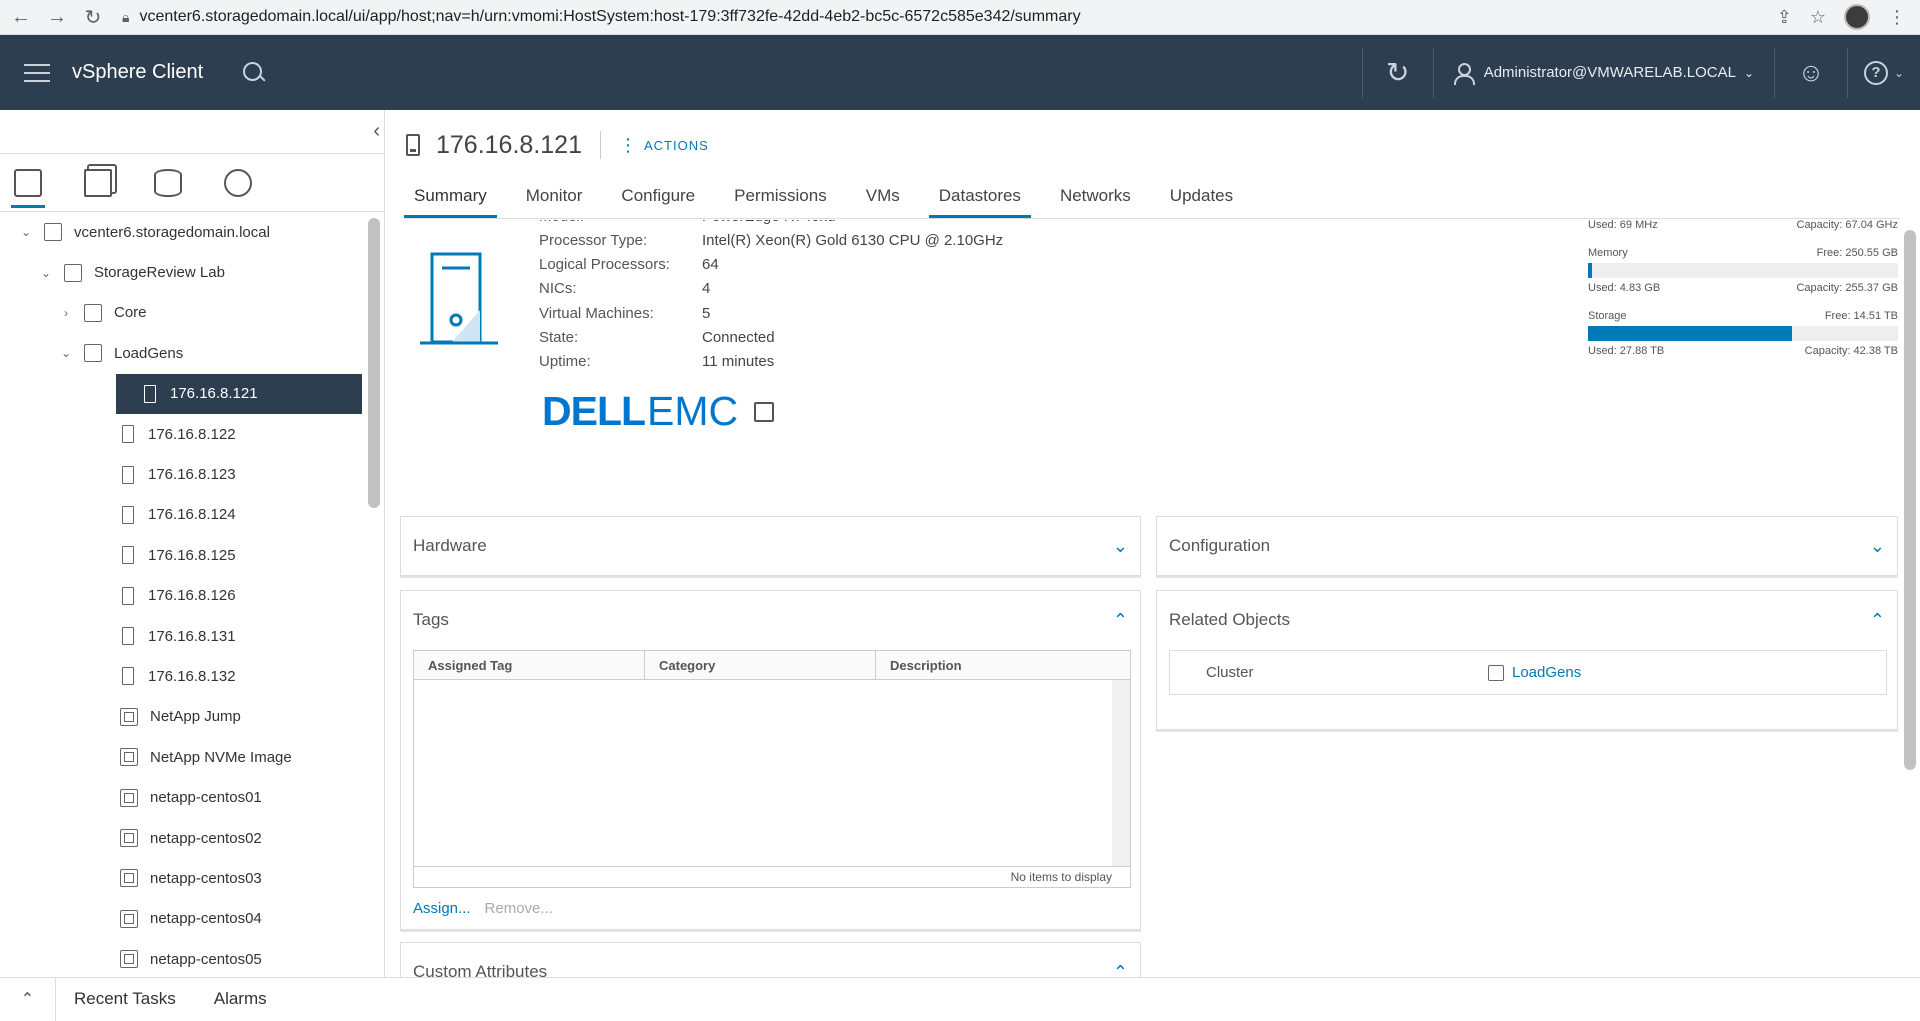  Describe the element at coordinates (93, 17) in the screenshot. I see `reload-icon: ↻` at that location.